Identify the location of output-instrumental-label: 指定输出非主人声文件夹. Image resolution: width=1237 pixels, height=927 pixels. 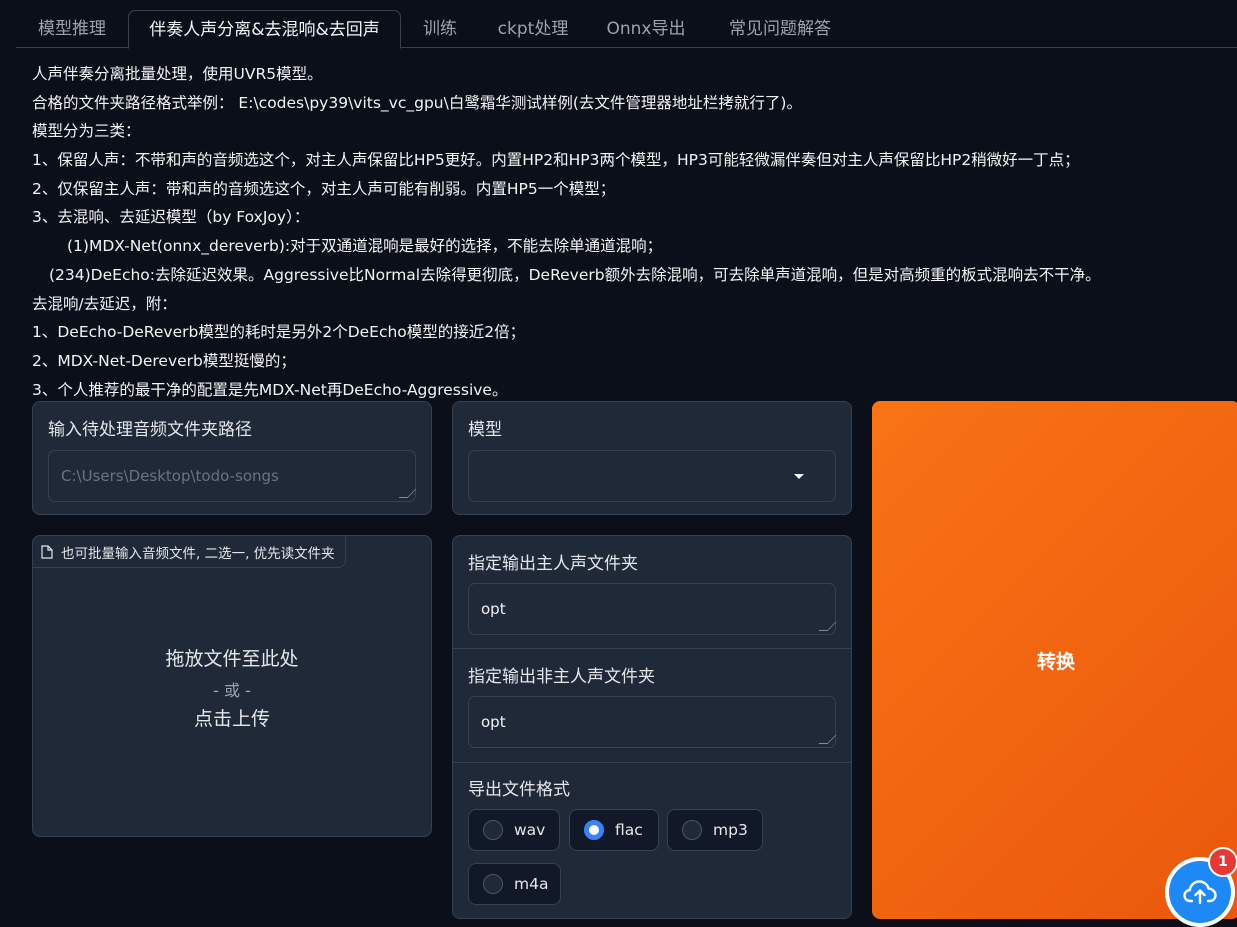
(561, 677).